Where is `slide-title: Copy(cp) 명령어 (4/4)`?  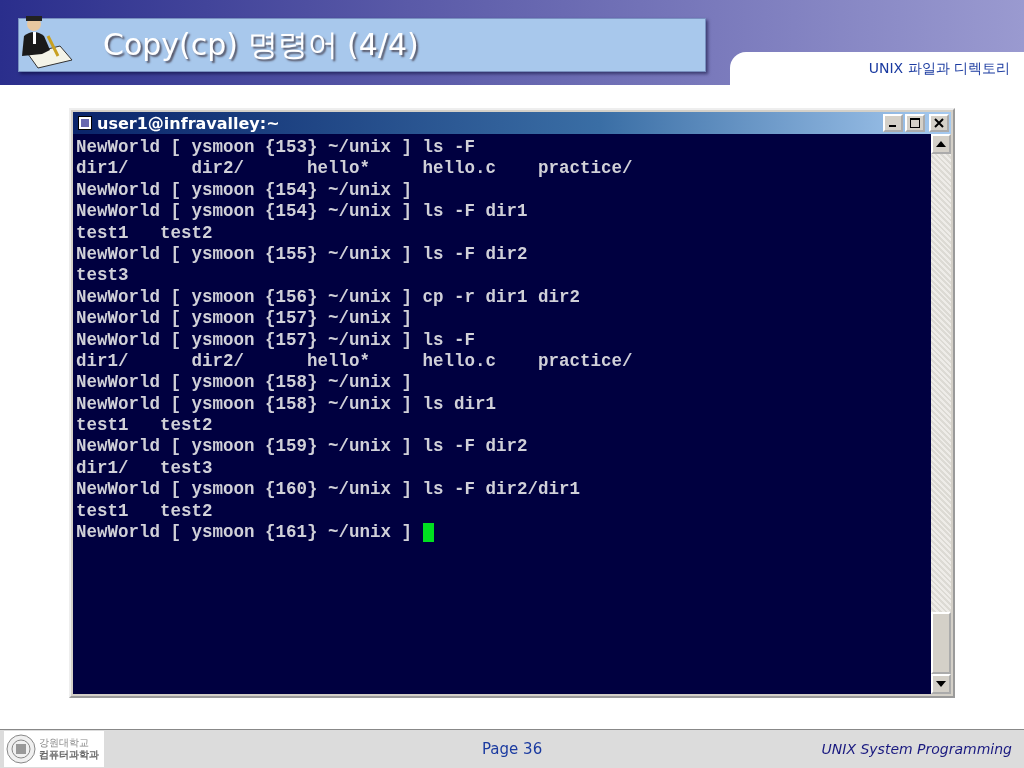 slide-title: Copy(cp) 명령어 (4/4) is located at coordinates (261, 44).